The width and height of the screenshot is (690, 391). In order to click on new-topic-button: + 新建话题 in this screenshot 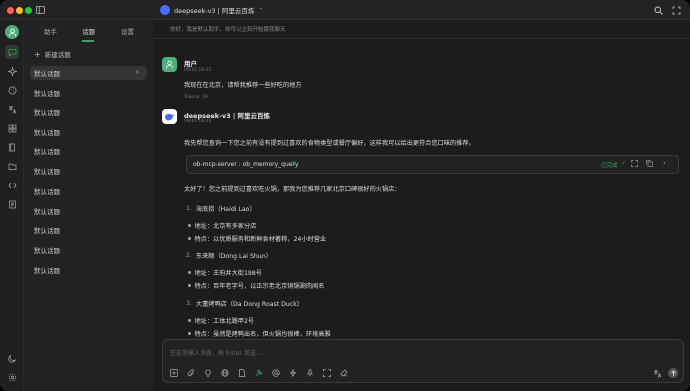, I will do `click(52, 54)`.